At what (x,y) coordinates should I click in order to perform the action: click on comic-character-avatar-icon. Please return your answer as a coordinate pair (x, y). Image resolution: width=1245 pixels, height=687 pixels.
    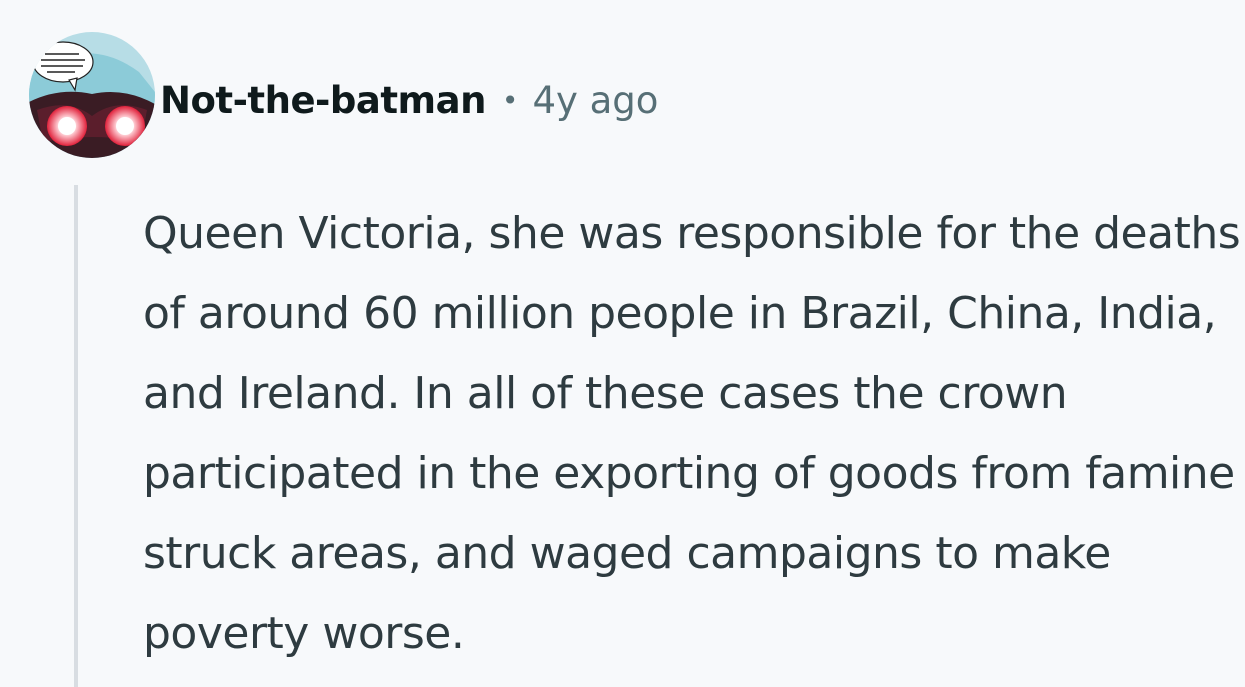
    Looking at the image, I should click on (92, 95).